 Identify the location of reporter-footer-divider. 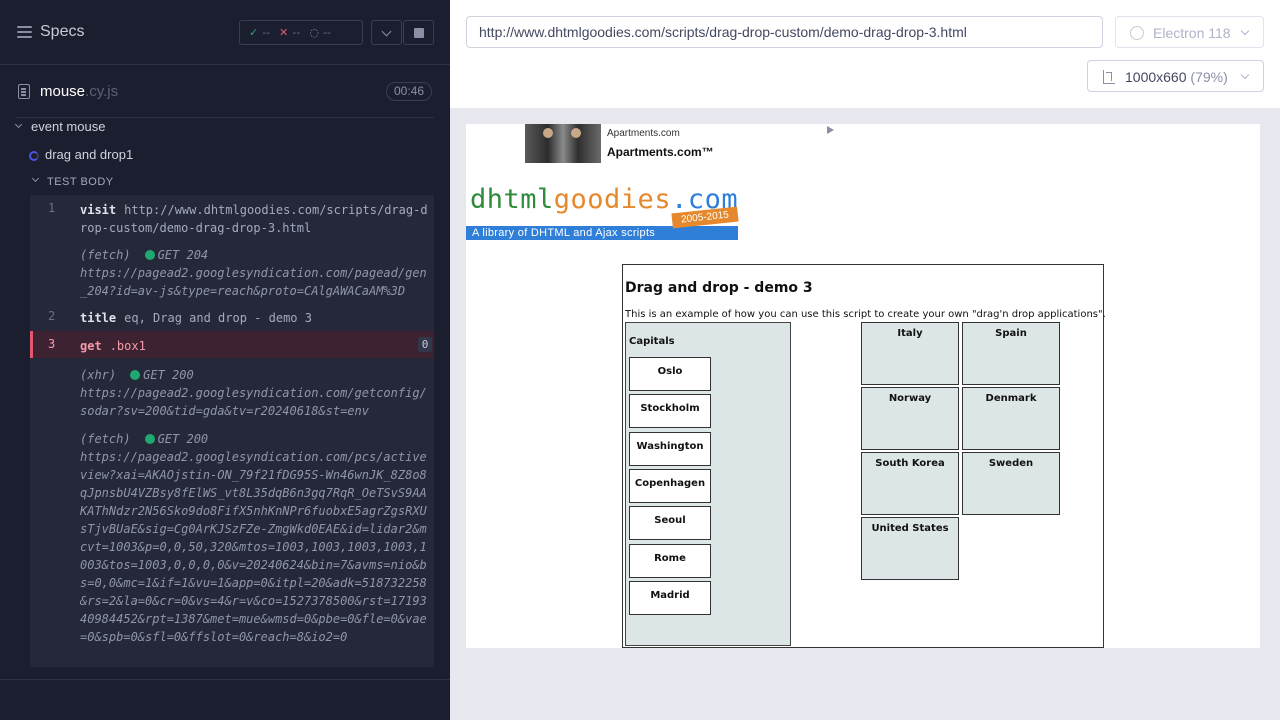
(225, 679).